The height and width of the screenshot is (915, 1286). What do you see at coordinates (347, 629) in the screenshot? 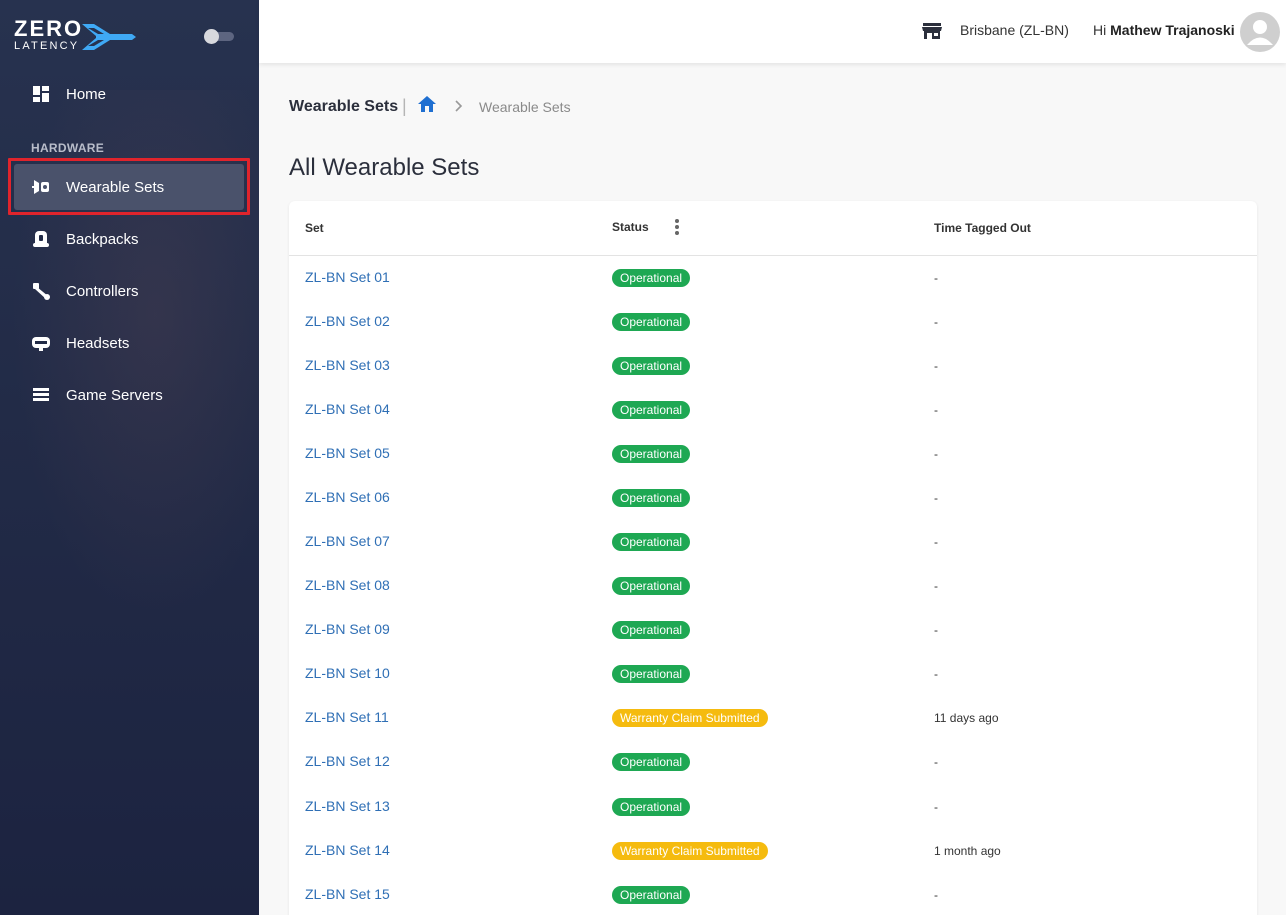
I see `set-link: ZL-BN Set 09` at bounding box center [347, 629].